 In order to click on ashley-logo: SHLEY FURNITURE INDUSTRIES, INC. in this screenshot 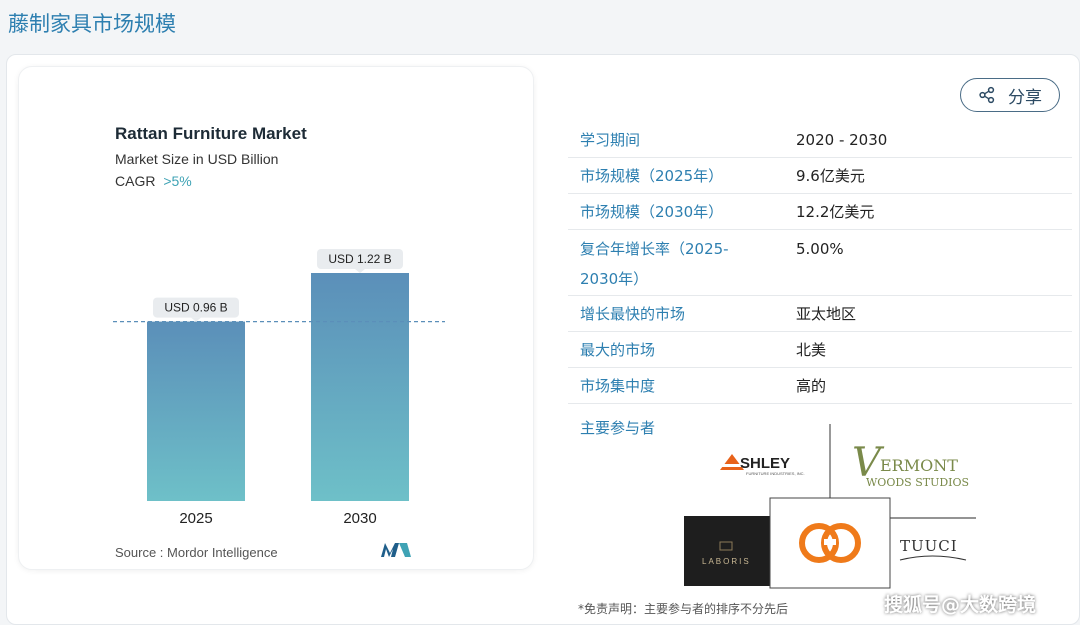, I will do `click(762, 465)`.